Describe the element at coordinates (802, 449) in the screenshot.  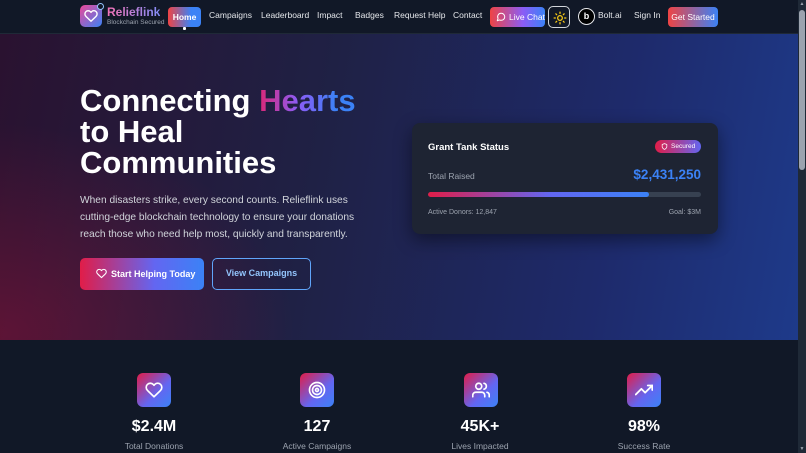
I see `scroll-down-arrow-icon: ▼` at that location.